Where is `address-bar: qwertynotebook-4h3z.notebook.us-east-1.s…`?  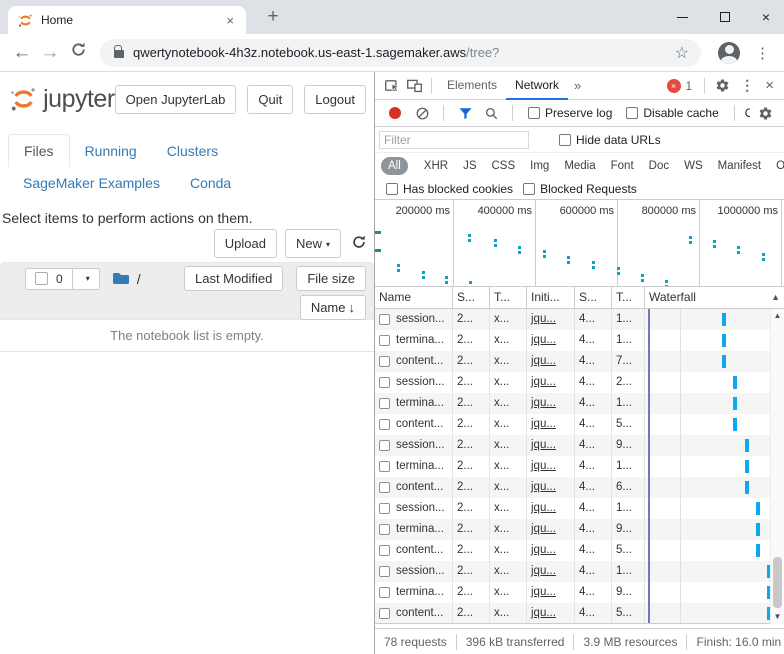 address-bar: qwertynotebook-4h3z.notebook.us-east-1.s… is located at coordinates (400, 52).